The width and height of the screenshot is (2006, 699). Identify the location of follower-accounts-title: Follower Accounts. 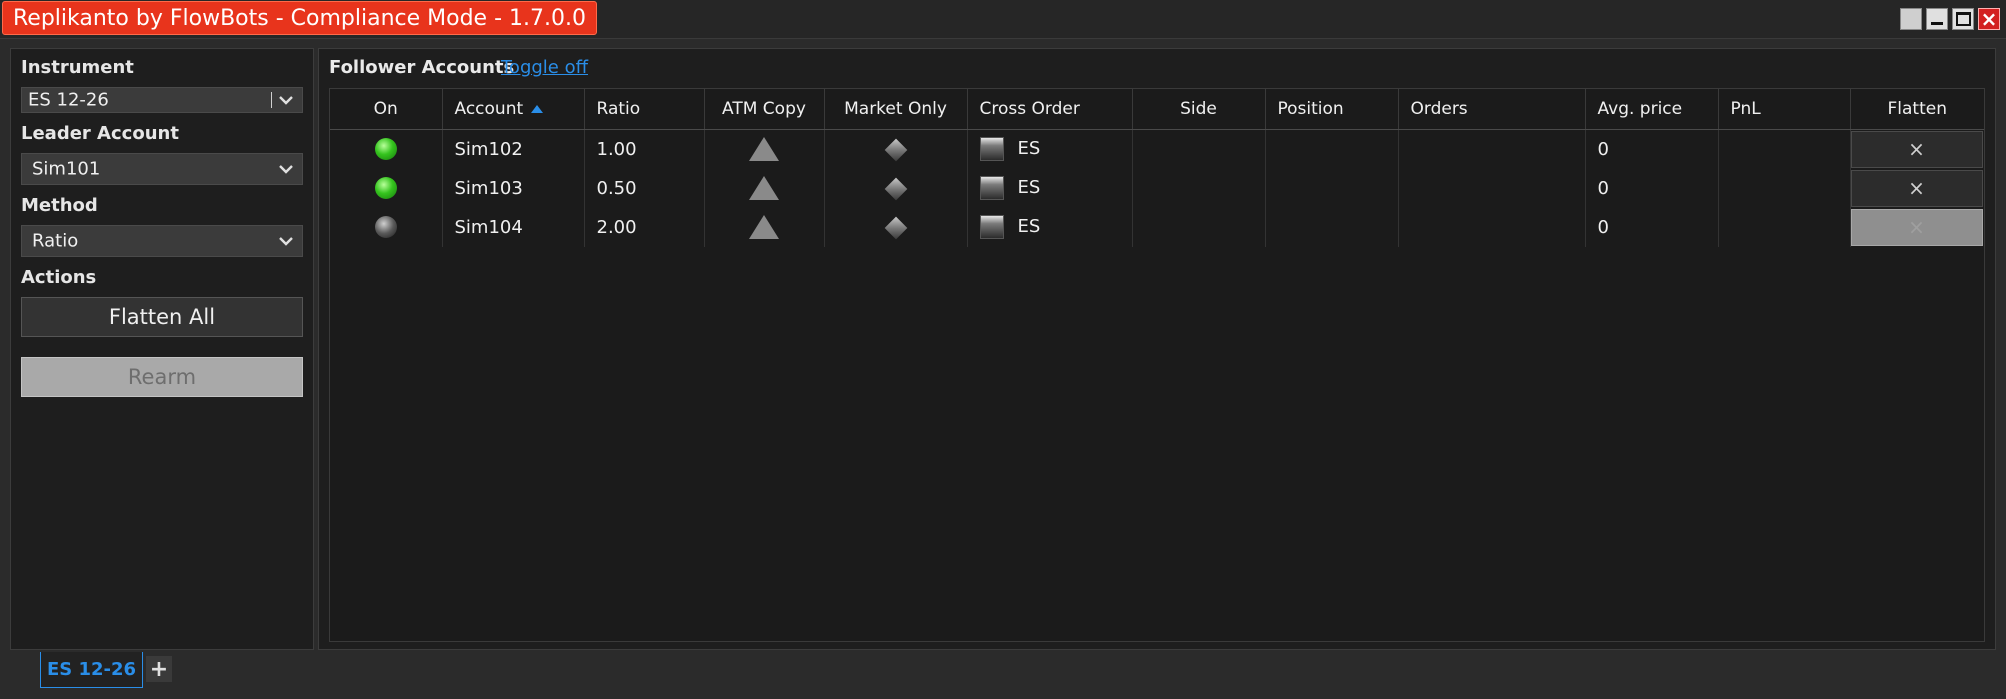
(422, 67).